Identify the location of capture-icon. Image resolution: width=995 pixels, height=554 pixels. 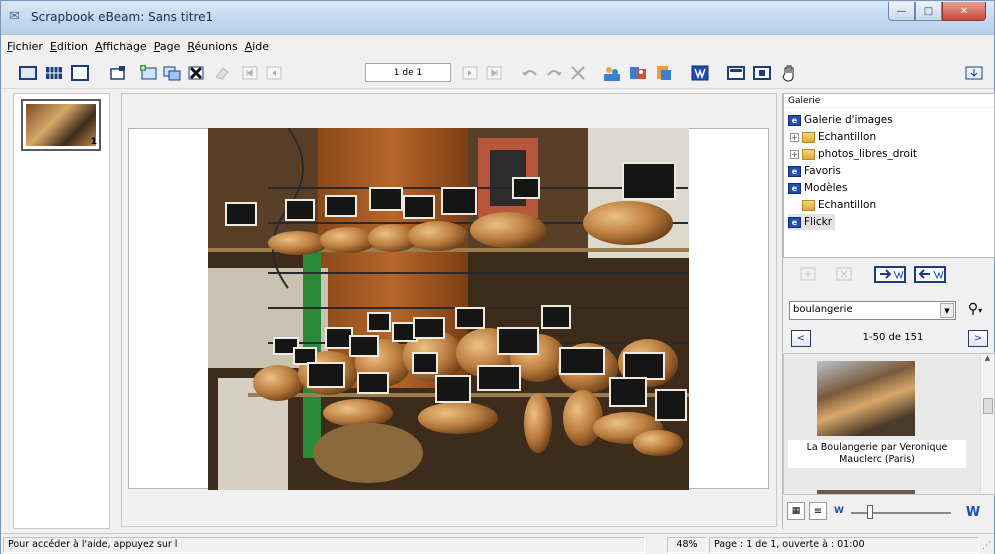
(762, 73).